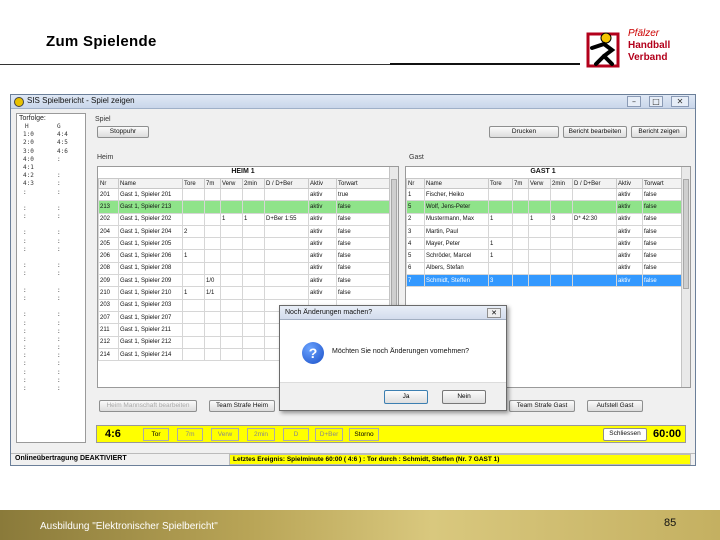  I want to click on heim-column-header: 7m, so click(212, 183).